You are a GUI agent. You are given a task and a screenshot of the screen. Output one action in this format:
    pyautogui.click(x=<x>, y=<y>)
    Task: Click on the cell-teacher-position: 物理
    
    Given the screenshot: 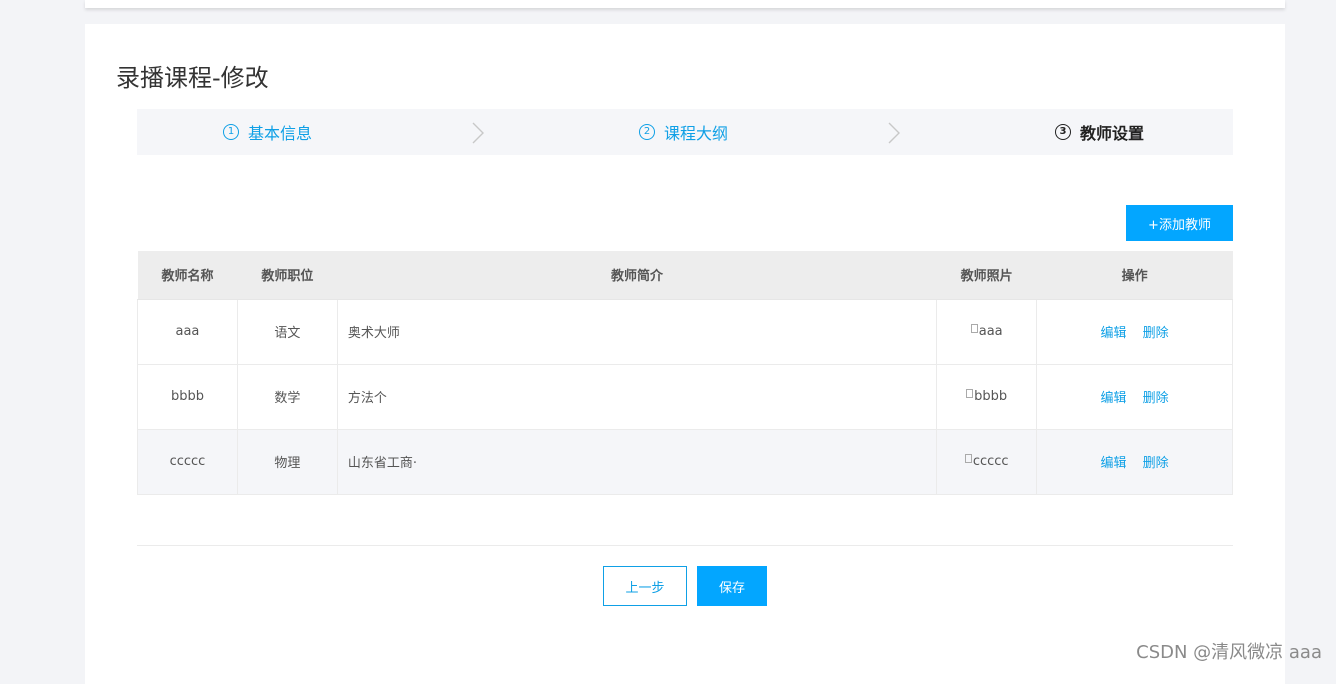 What is the action you would take?
    pyautogui.click(x=287, y=461)
    